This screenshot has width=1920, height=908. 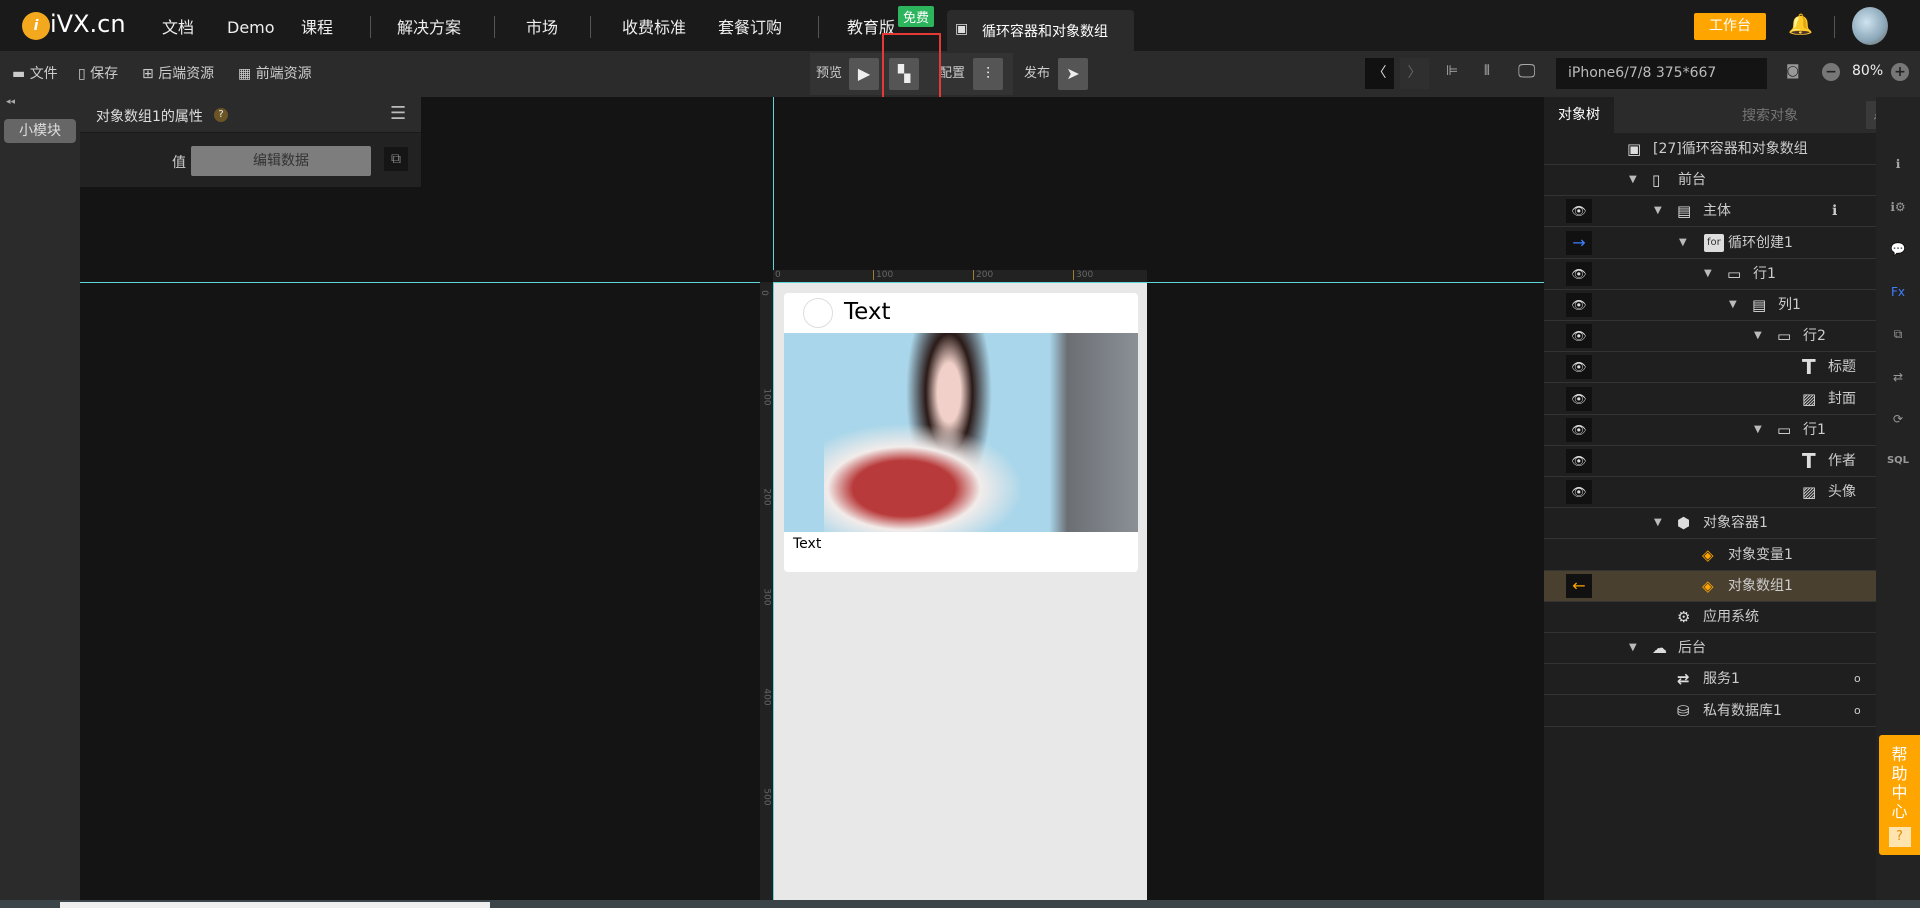 I want to click on undo-button: 〈, so click(x=1379, y=73).